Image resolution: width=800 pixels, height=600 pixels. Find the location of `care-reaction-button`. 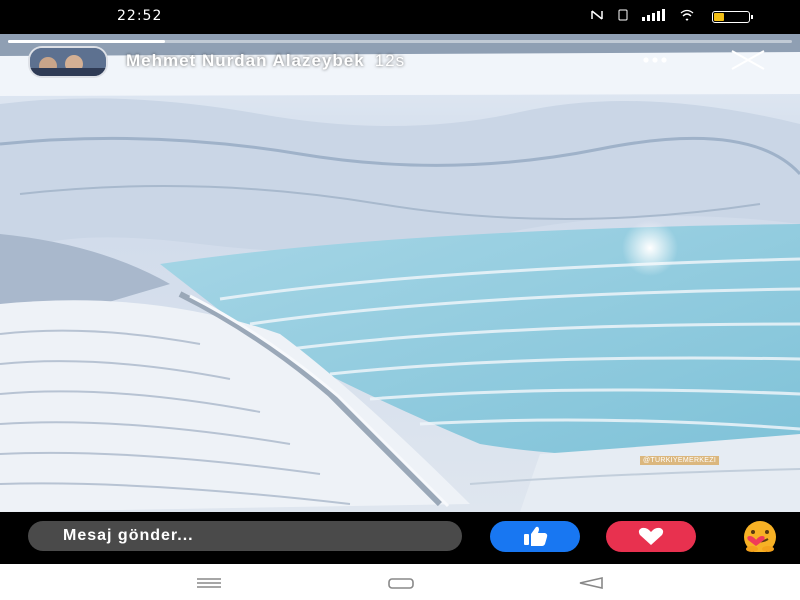

care-reaction-button is located at coordinates (761, 537).